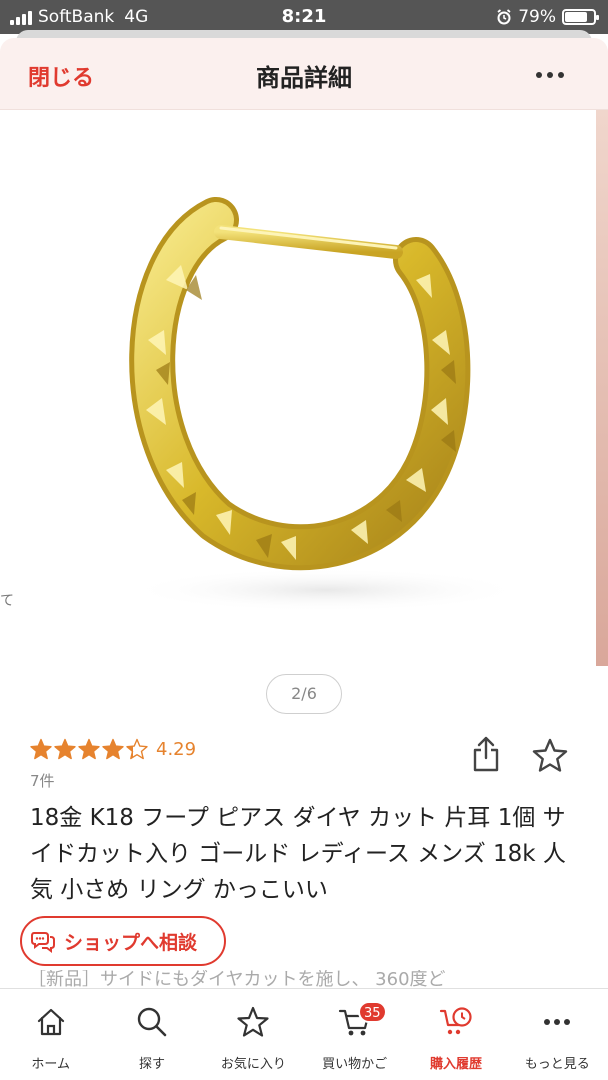  What do you see at coordinates (372, 1012) in the screenshot?
I see `cart-badge: 35` at bounding box center [372, 1012].